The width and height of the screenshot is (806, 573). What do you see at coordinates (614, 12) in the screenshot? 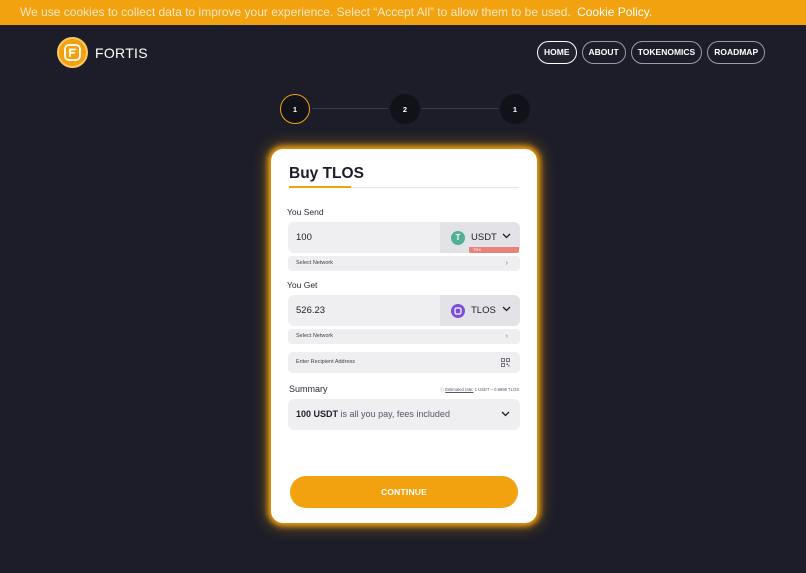
I see `cookie-policy-link: Cookie Policy.` at bounding box center [614, 12].